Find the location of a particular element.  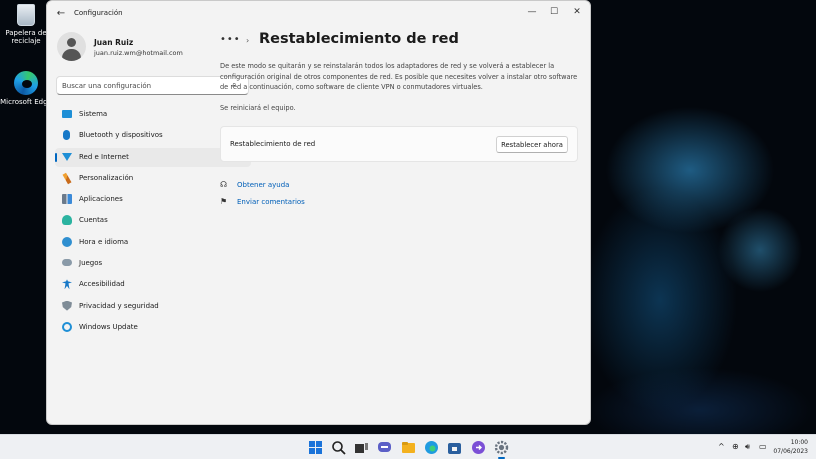

chat-icon is located at coordinates (384, 447).